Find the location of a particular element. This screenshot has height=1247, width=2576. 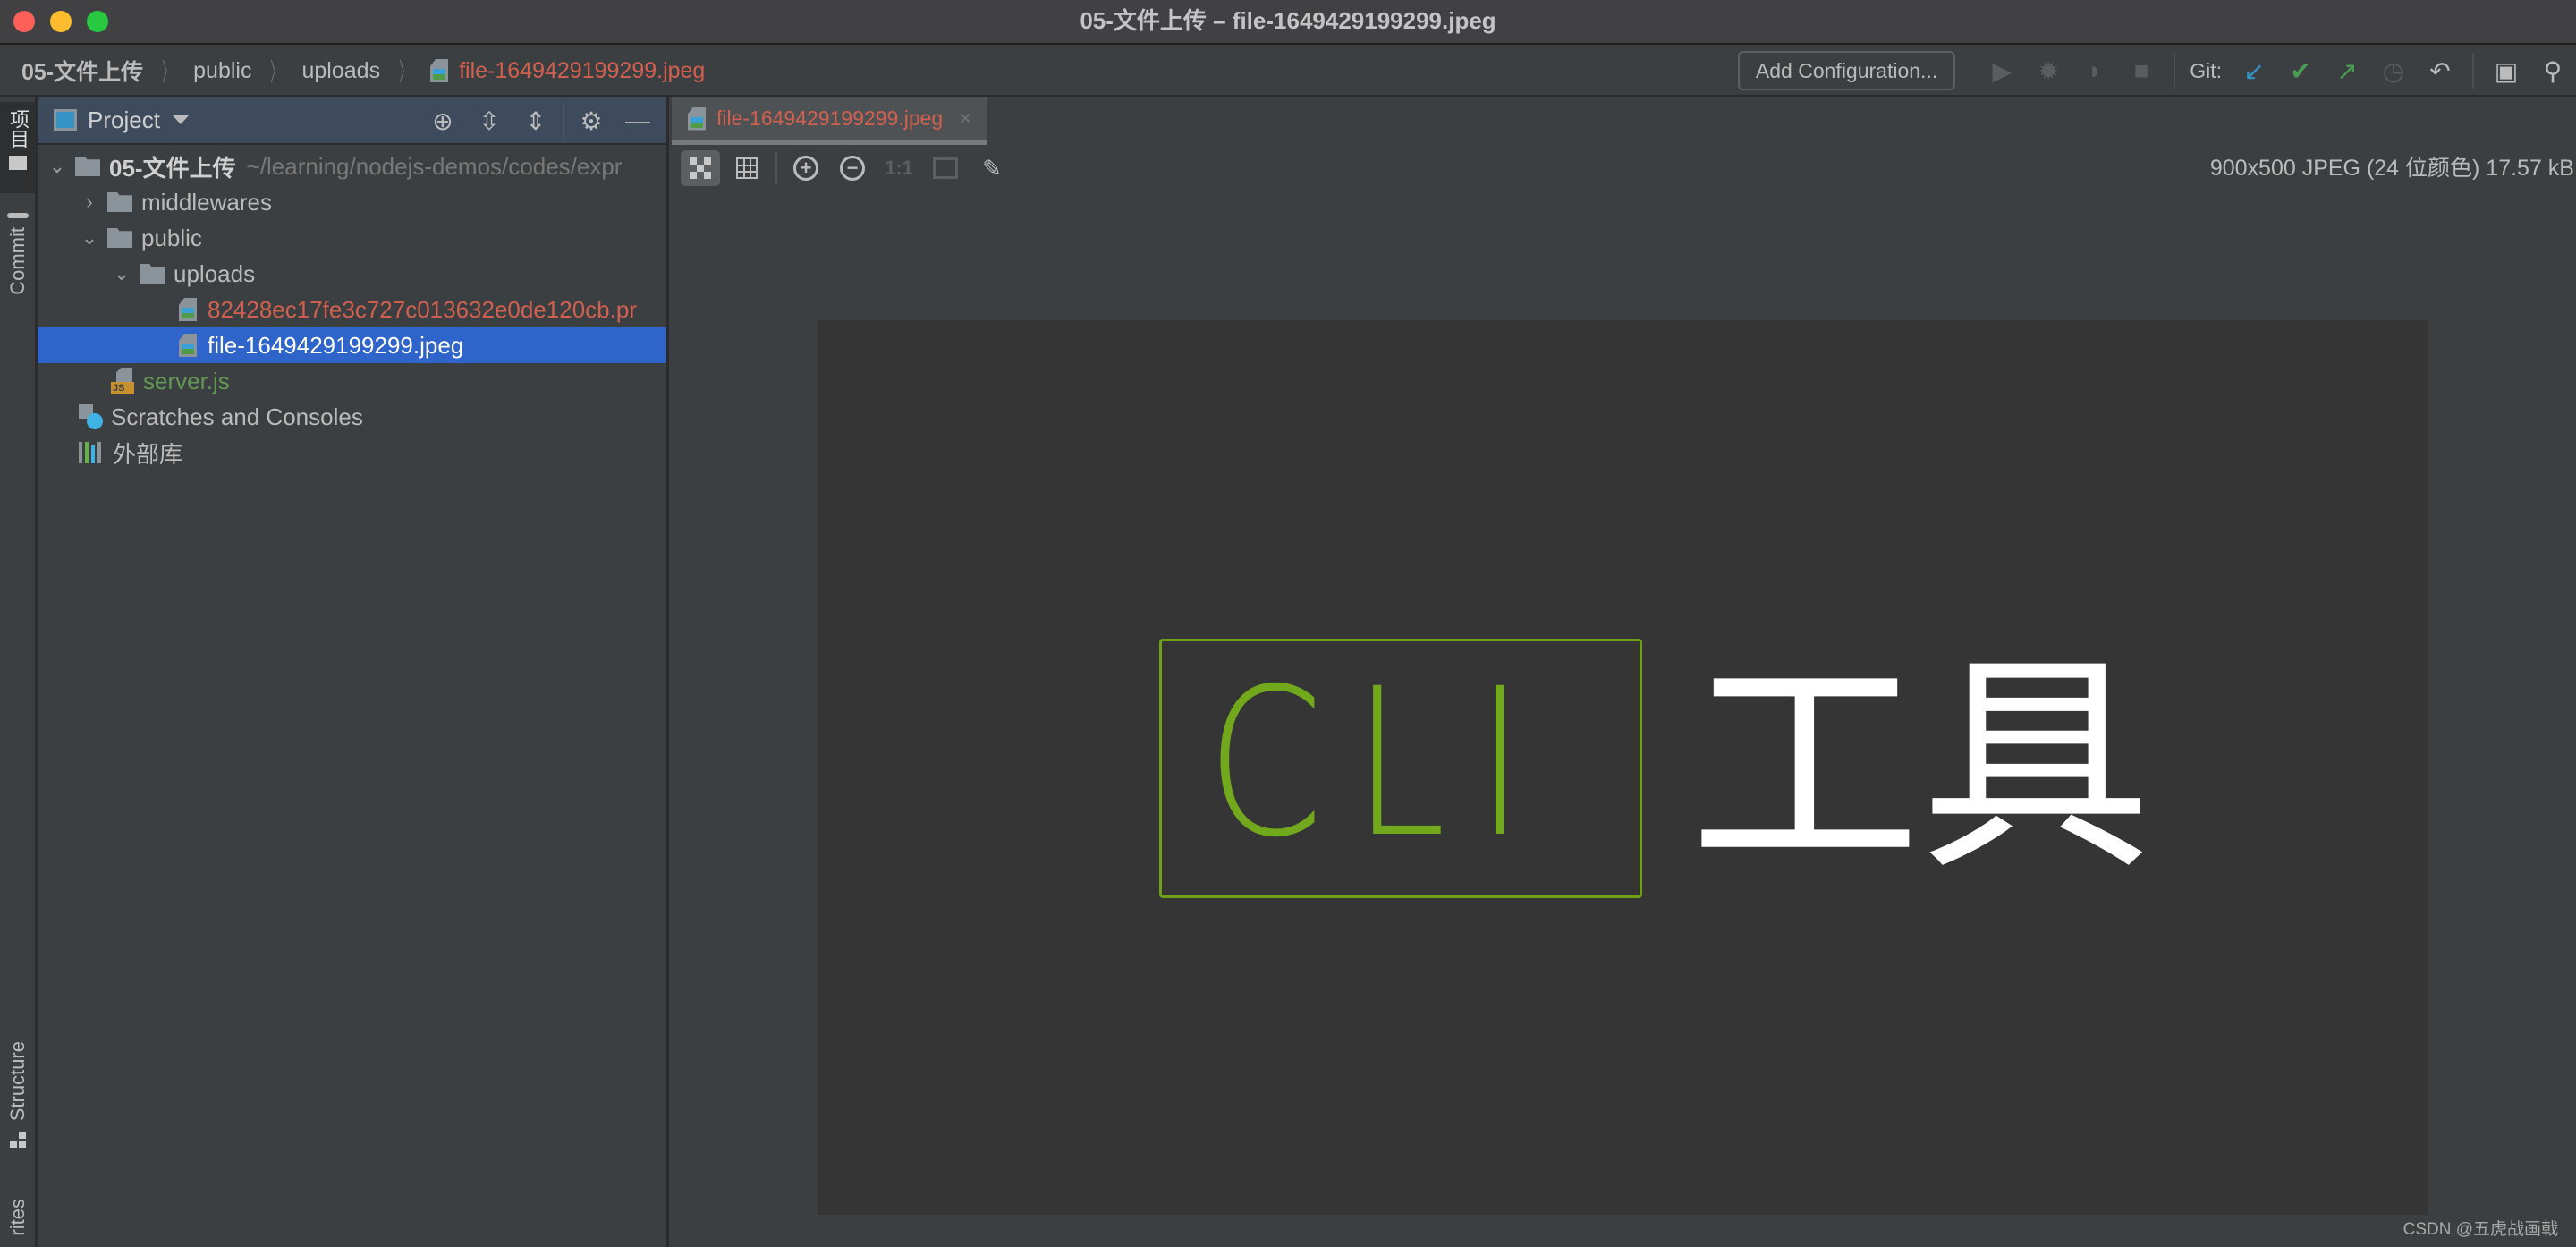

tree-item-path: ~/learning/nodejs-demos/codes/expr is located at coordinates (434, 166).